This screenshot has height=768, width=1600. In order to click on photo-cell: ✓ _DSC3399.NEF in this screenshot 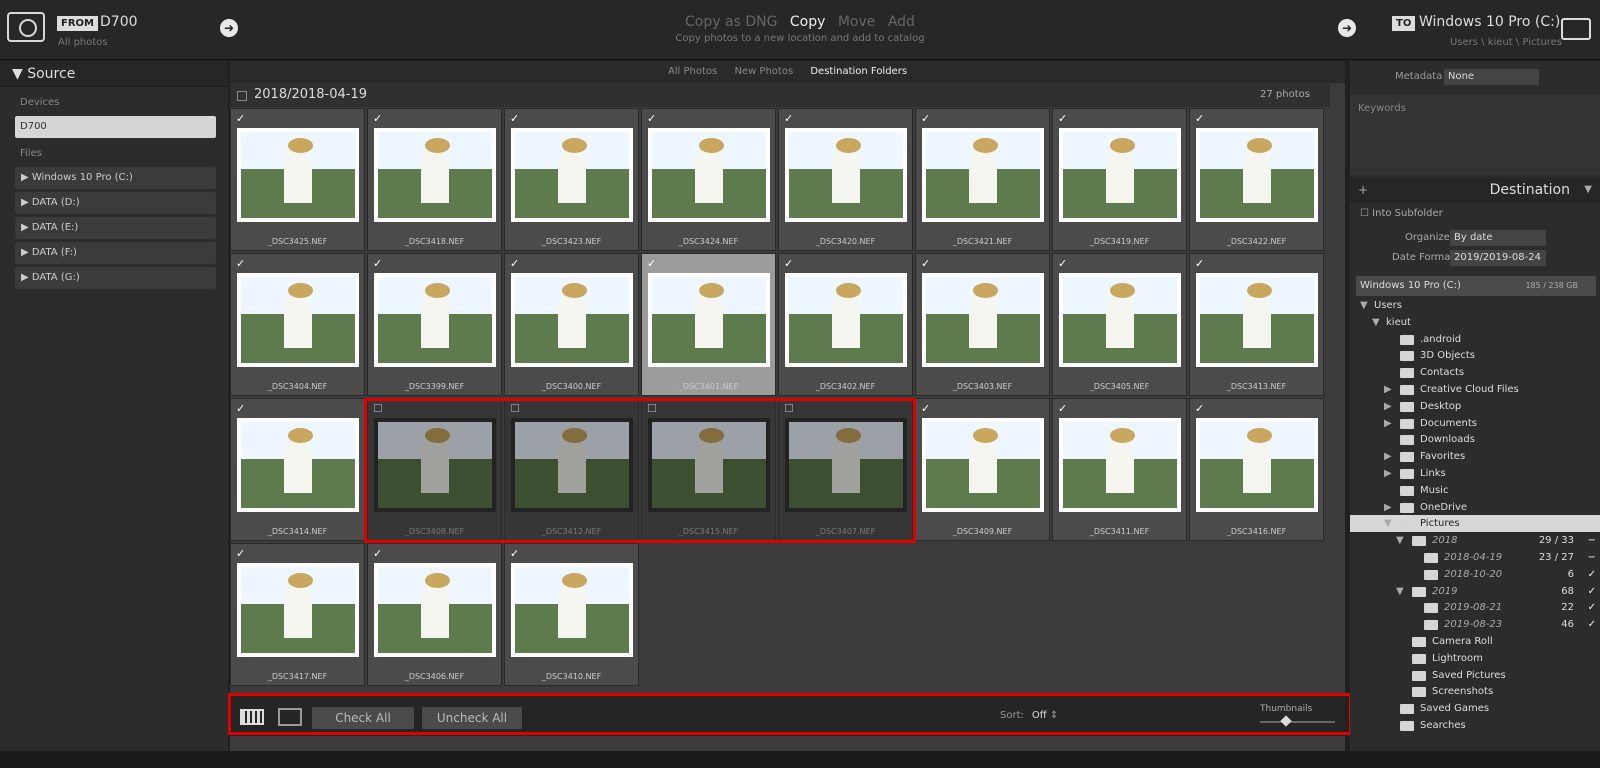, I will do `click(434, 324)`.